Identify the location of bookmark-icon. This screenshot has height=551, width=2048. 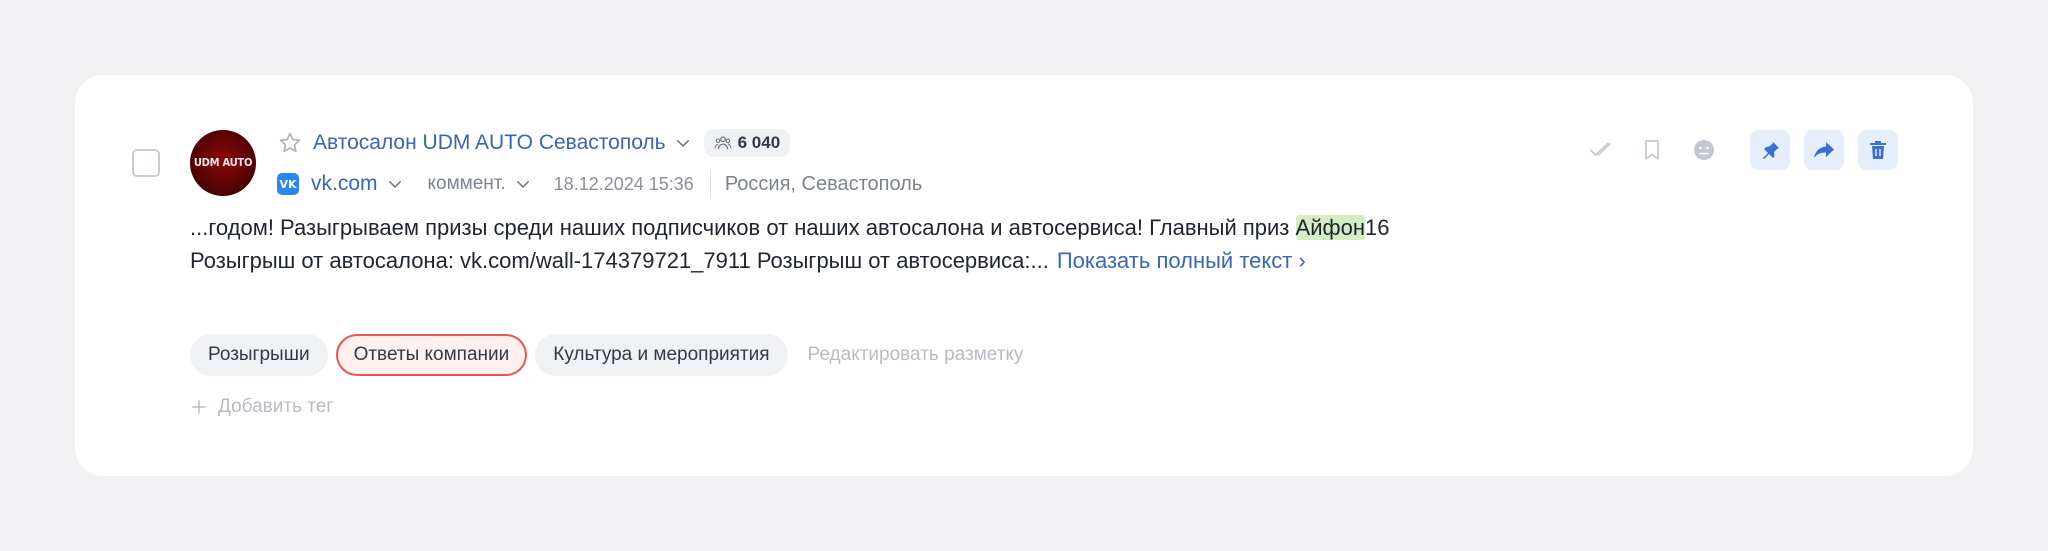
(1652, 150).